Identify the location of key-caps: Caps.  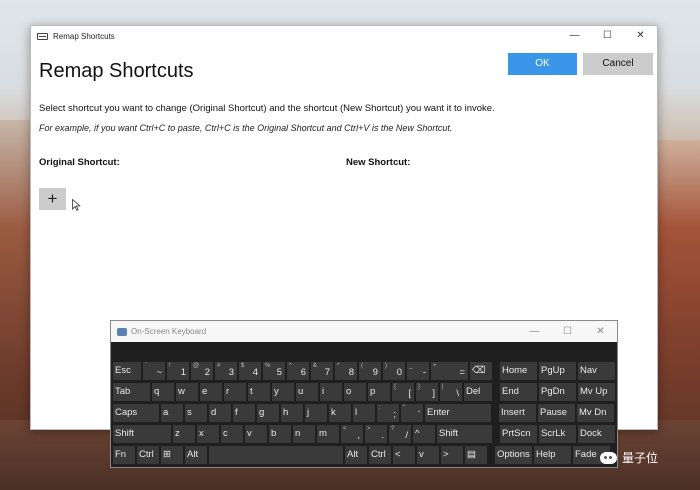
(136, 413).